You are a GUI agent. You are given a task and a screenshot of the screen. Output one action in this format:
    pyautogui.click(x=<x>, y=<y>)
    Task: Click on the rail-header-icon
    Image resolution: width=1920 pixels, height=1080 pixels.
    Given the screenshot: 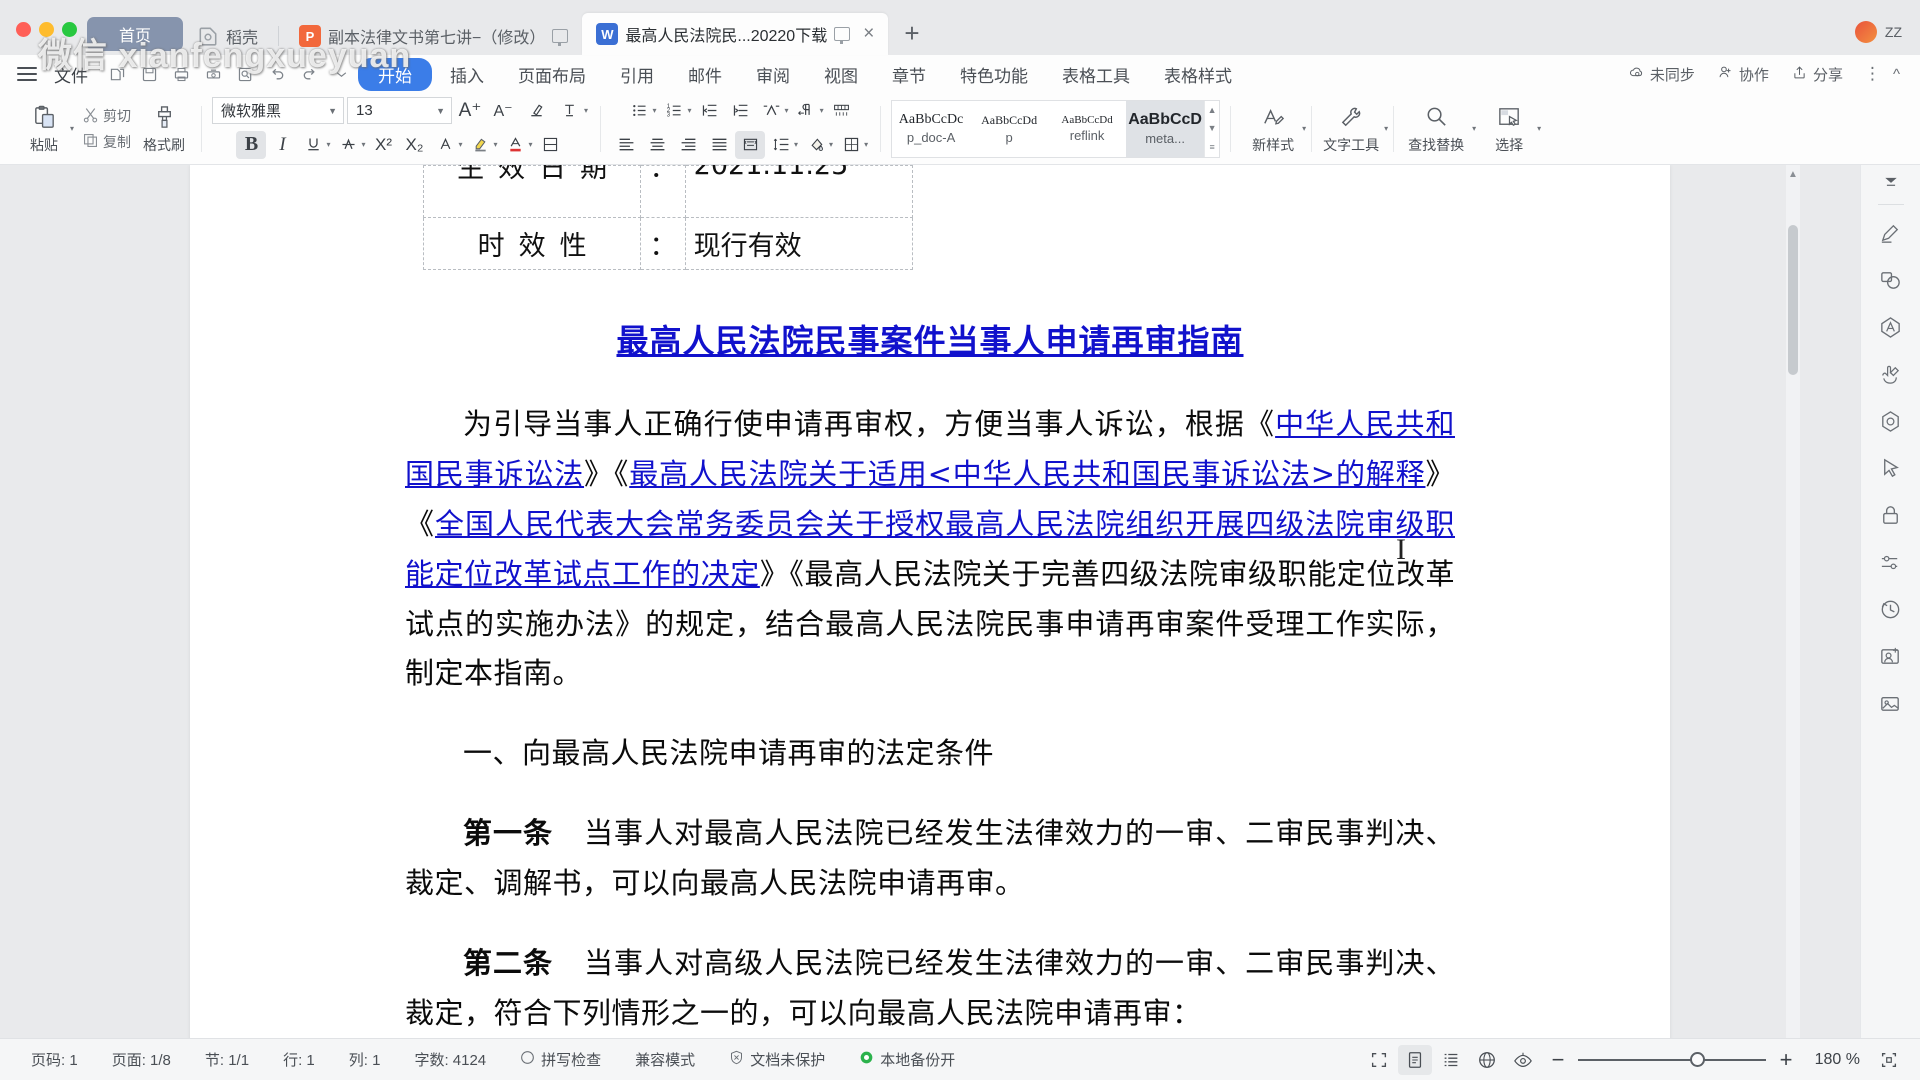 What is the action you would take?
    pyautogui.click(x=1891, y=182)
    